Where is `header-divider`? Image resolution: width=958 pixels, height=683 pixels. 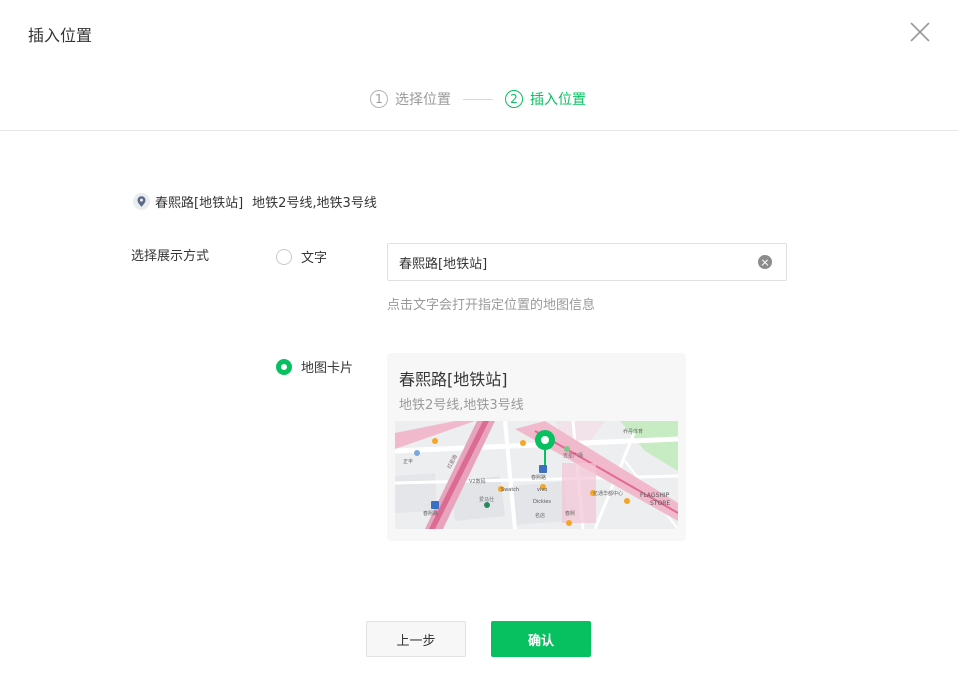
header-divider is located at coordinates (479, 130).